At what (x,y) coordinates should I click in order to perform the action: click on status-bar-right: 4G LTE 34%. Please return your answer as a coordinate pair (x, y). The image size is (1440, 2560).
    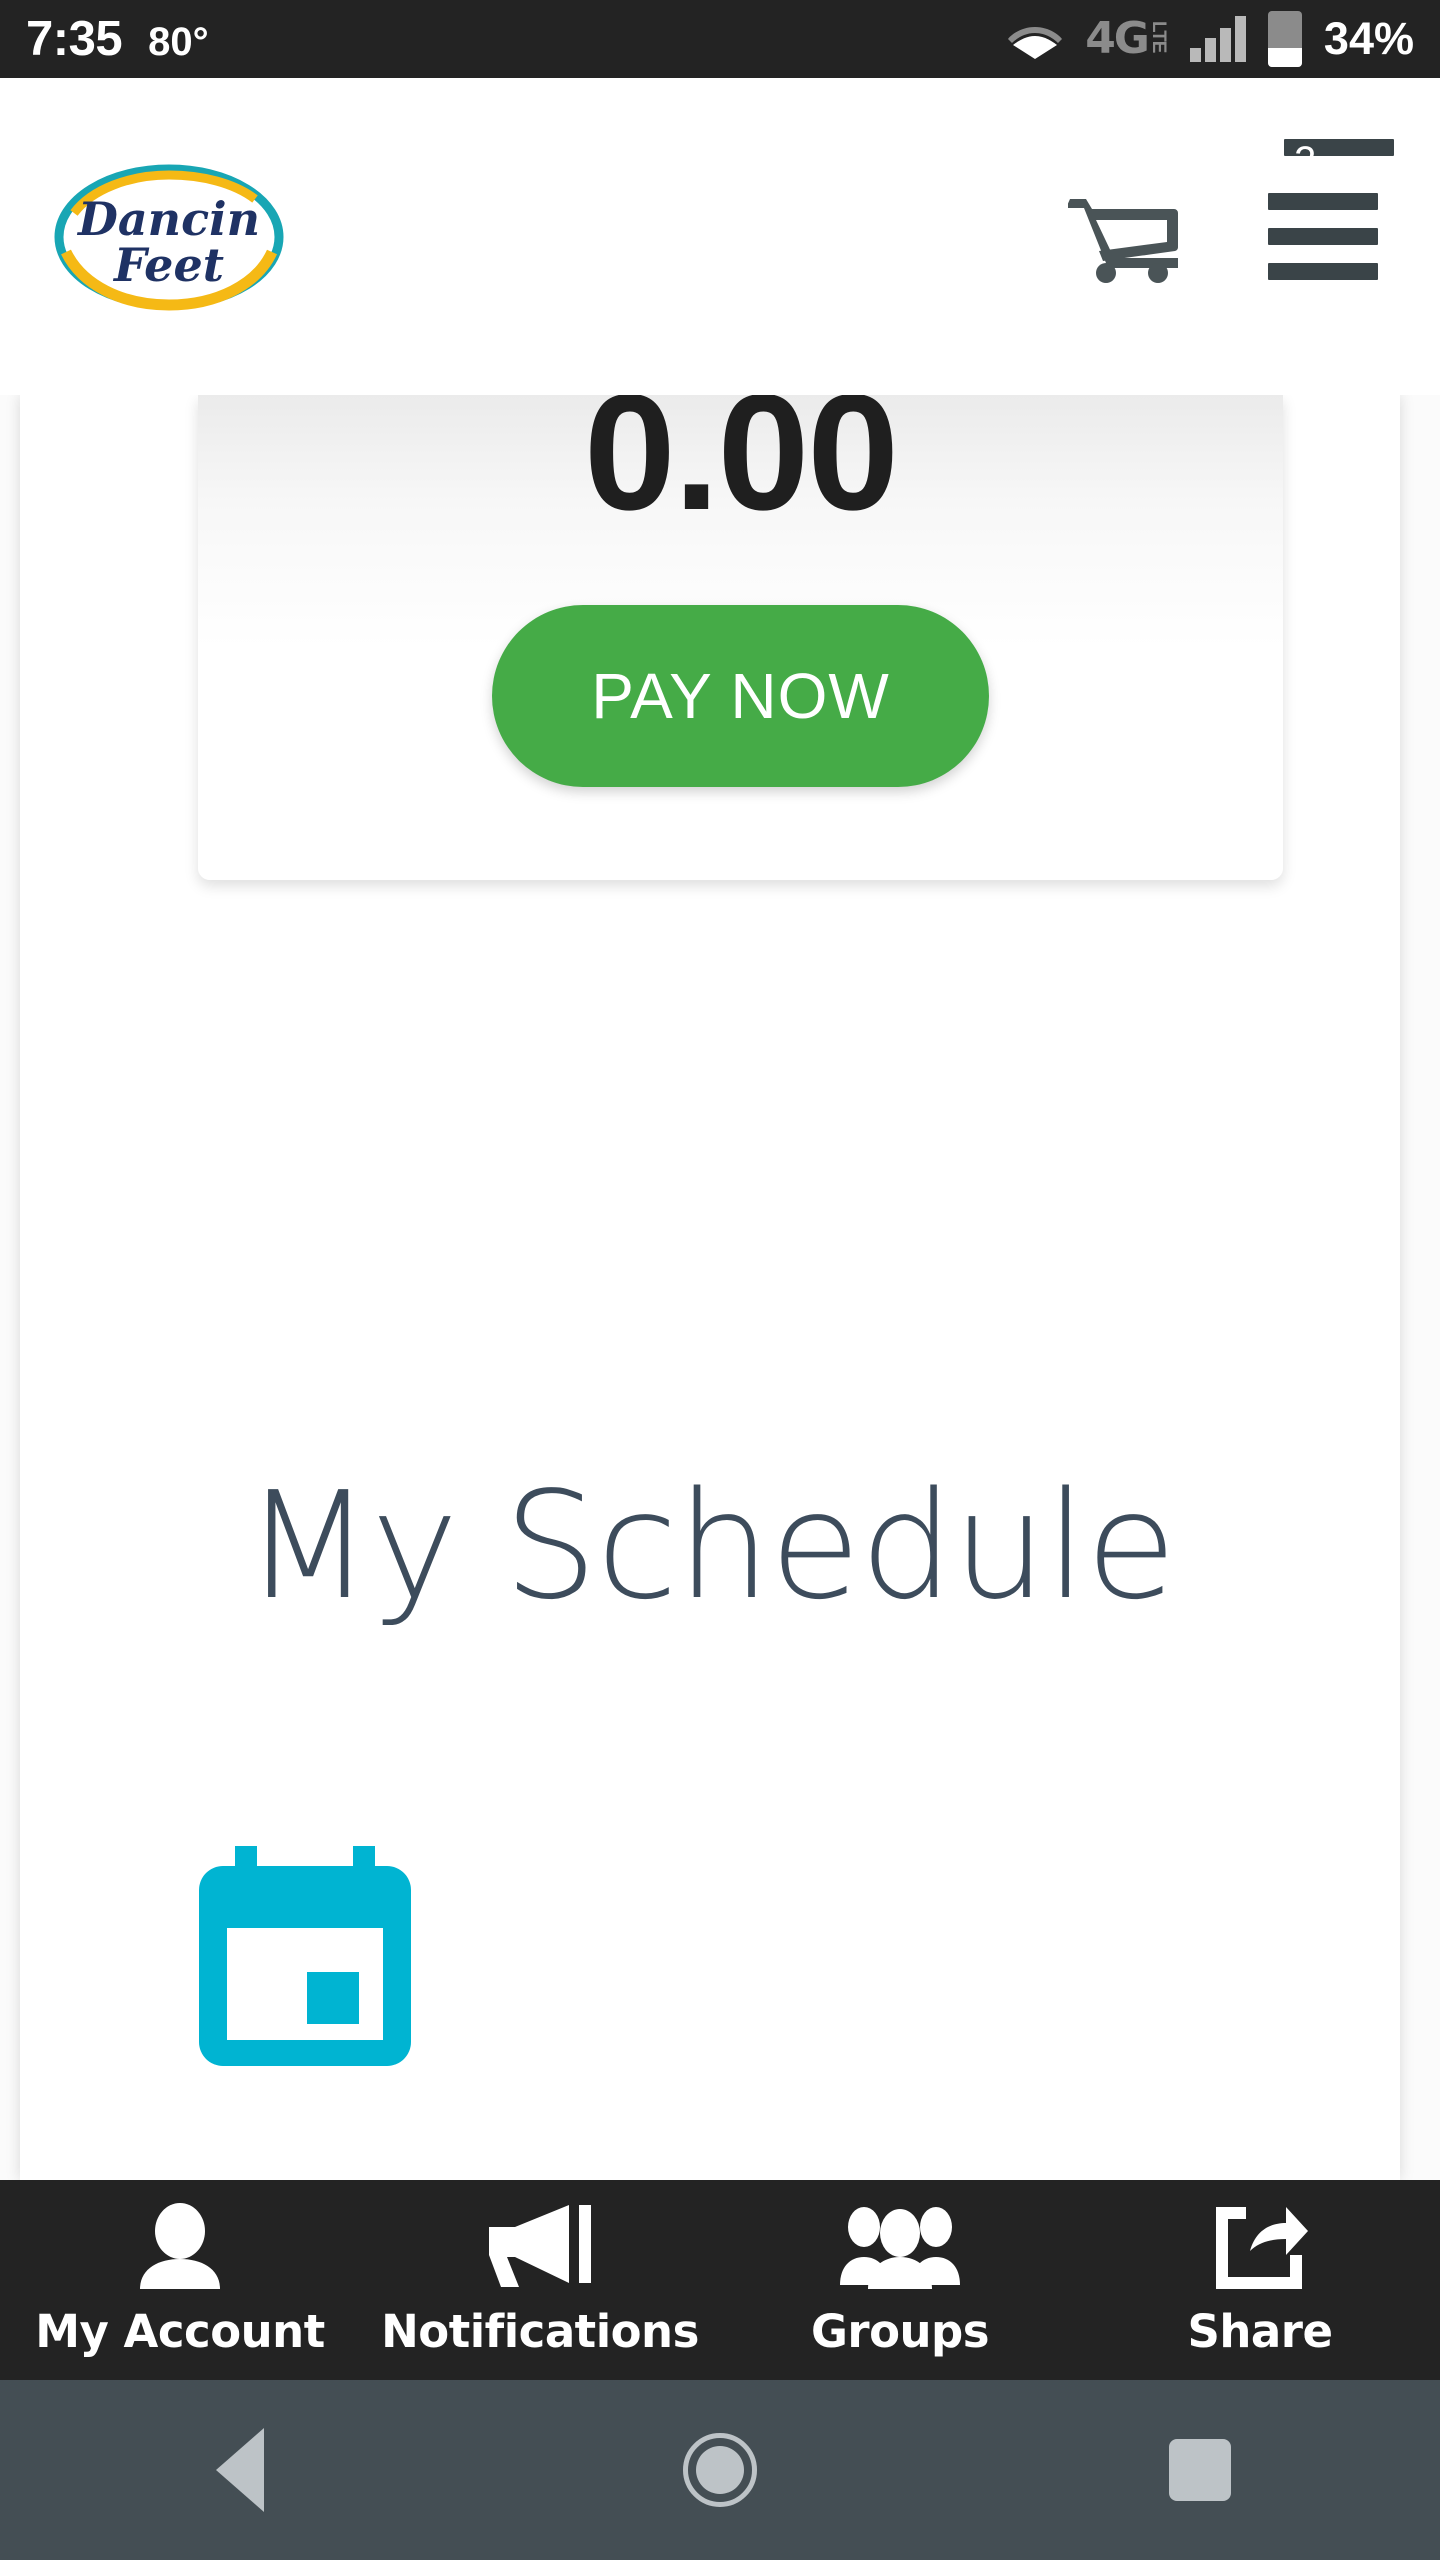
    Looking at the image, I should click on (1210, 39).